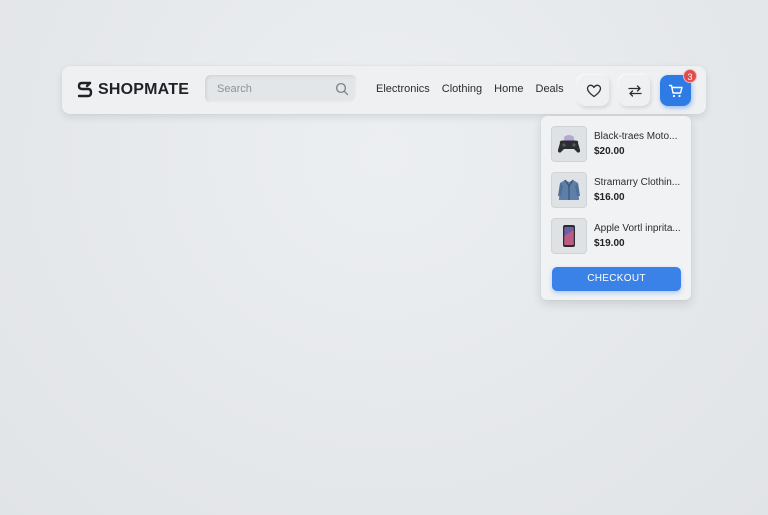 This screenshot has width=768, height=515. Describe the element at coordinates (342, 89) in the screenshot. I see `search-icon` at that location.